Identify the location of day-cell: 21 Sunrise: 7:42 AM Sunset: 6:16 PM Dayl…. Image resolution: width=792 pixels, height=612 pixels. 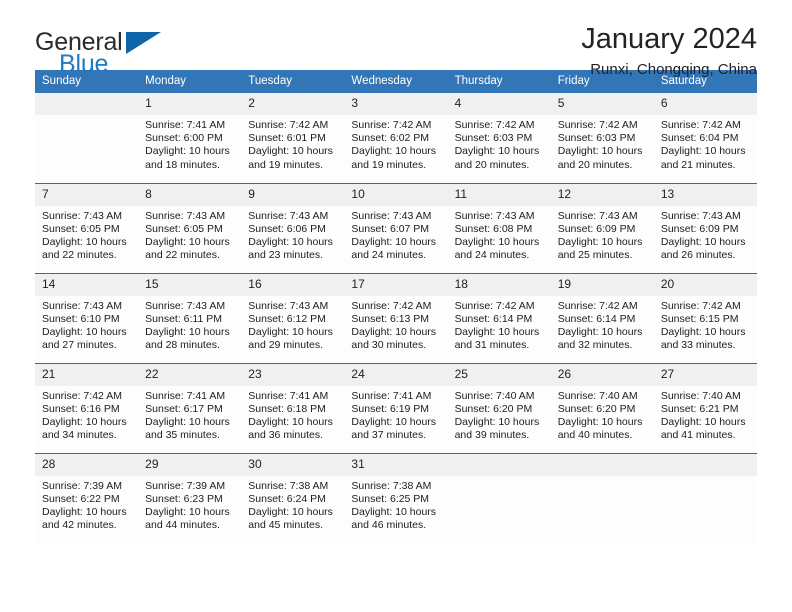
(87, 407).